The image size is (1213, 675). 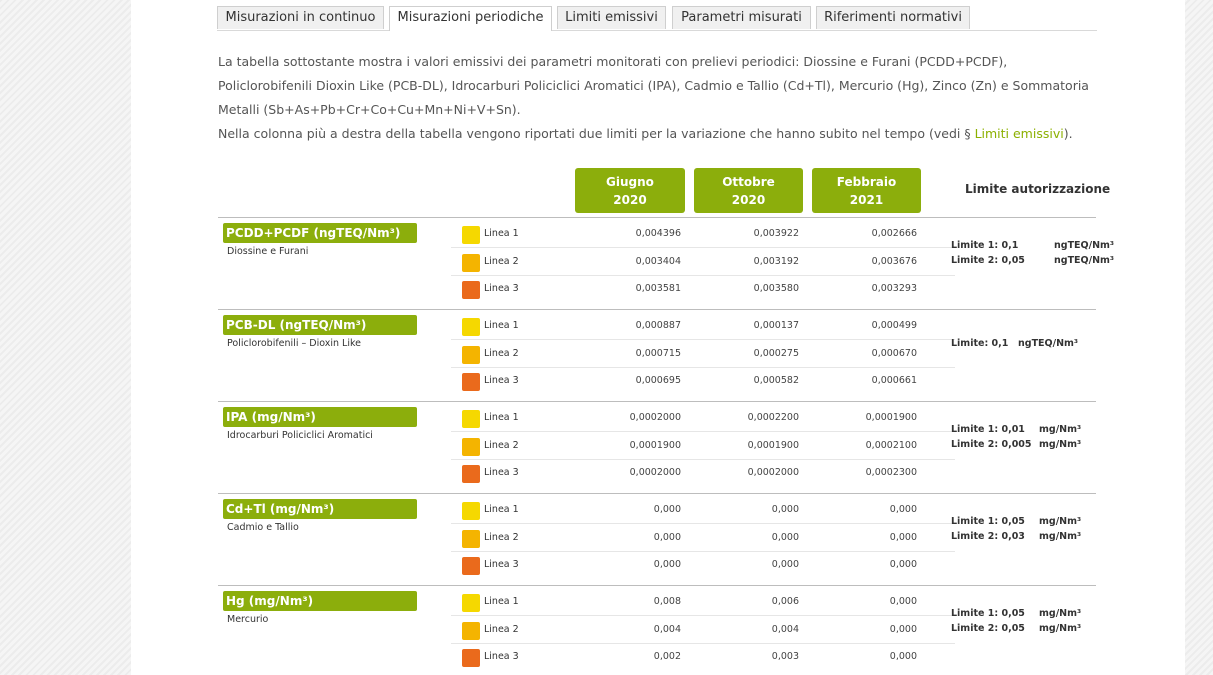 I want to click on limit-column-header: Limite autorizzazione, so click(x=1038, y=189).